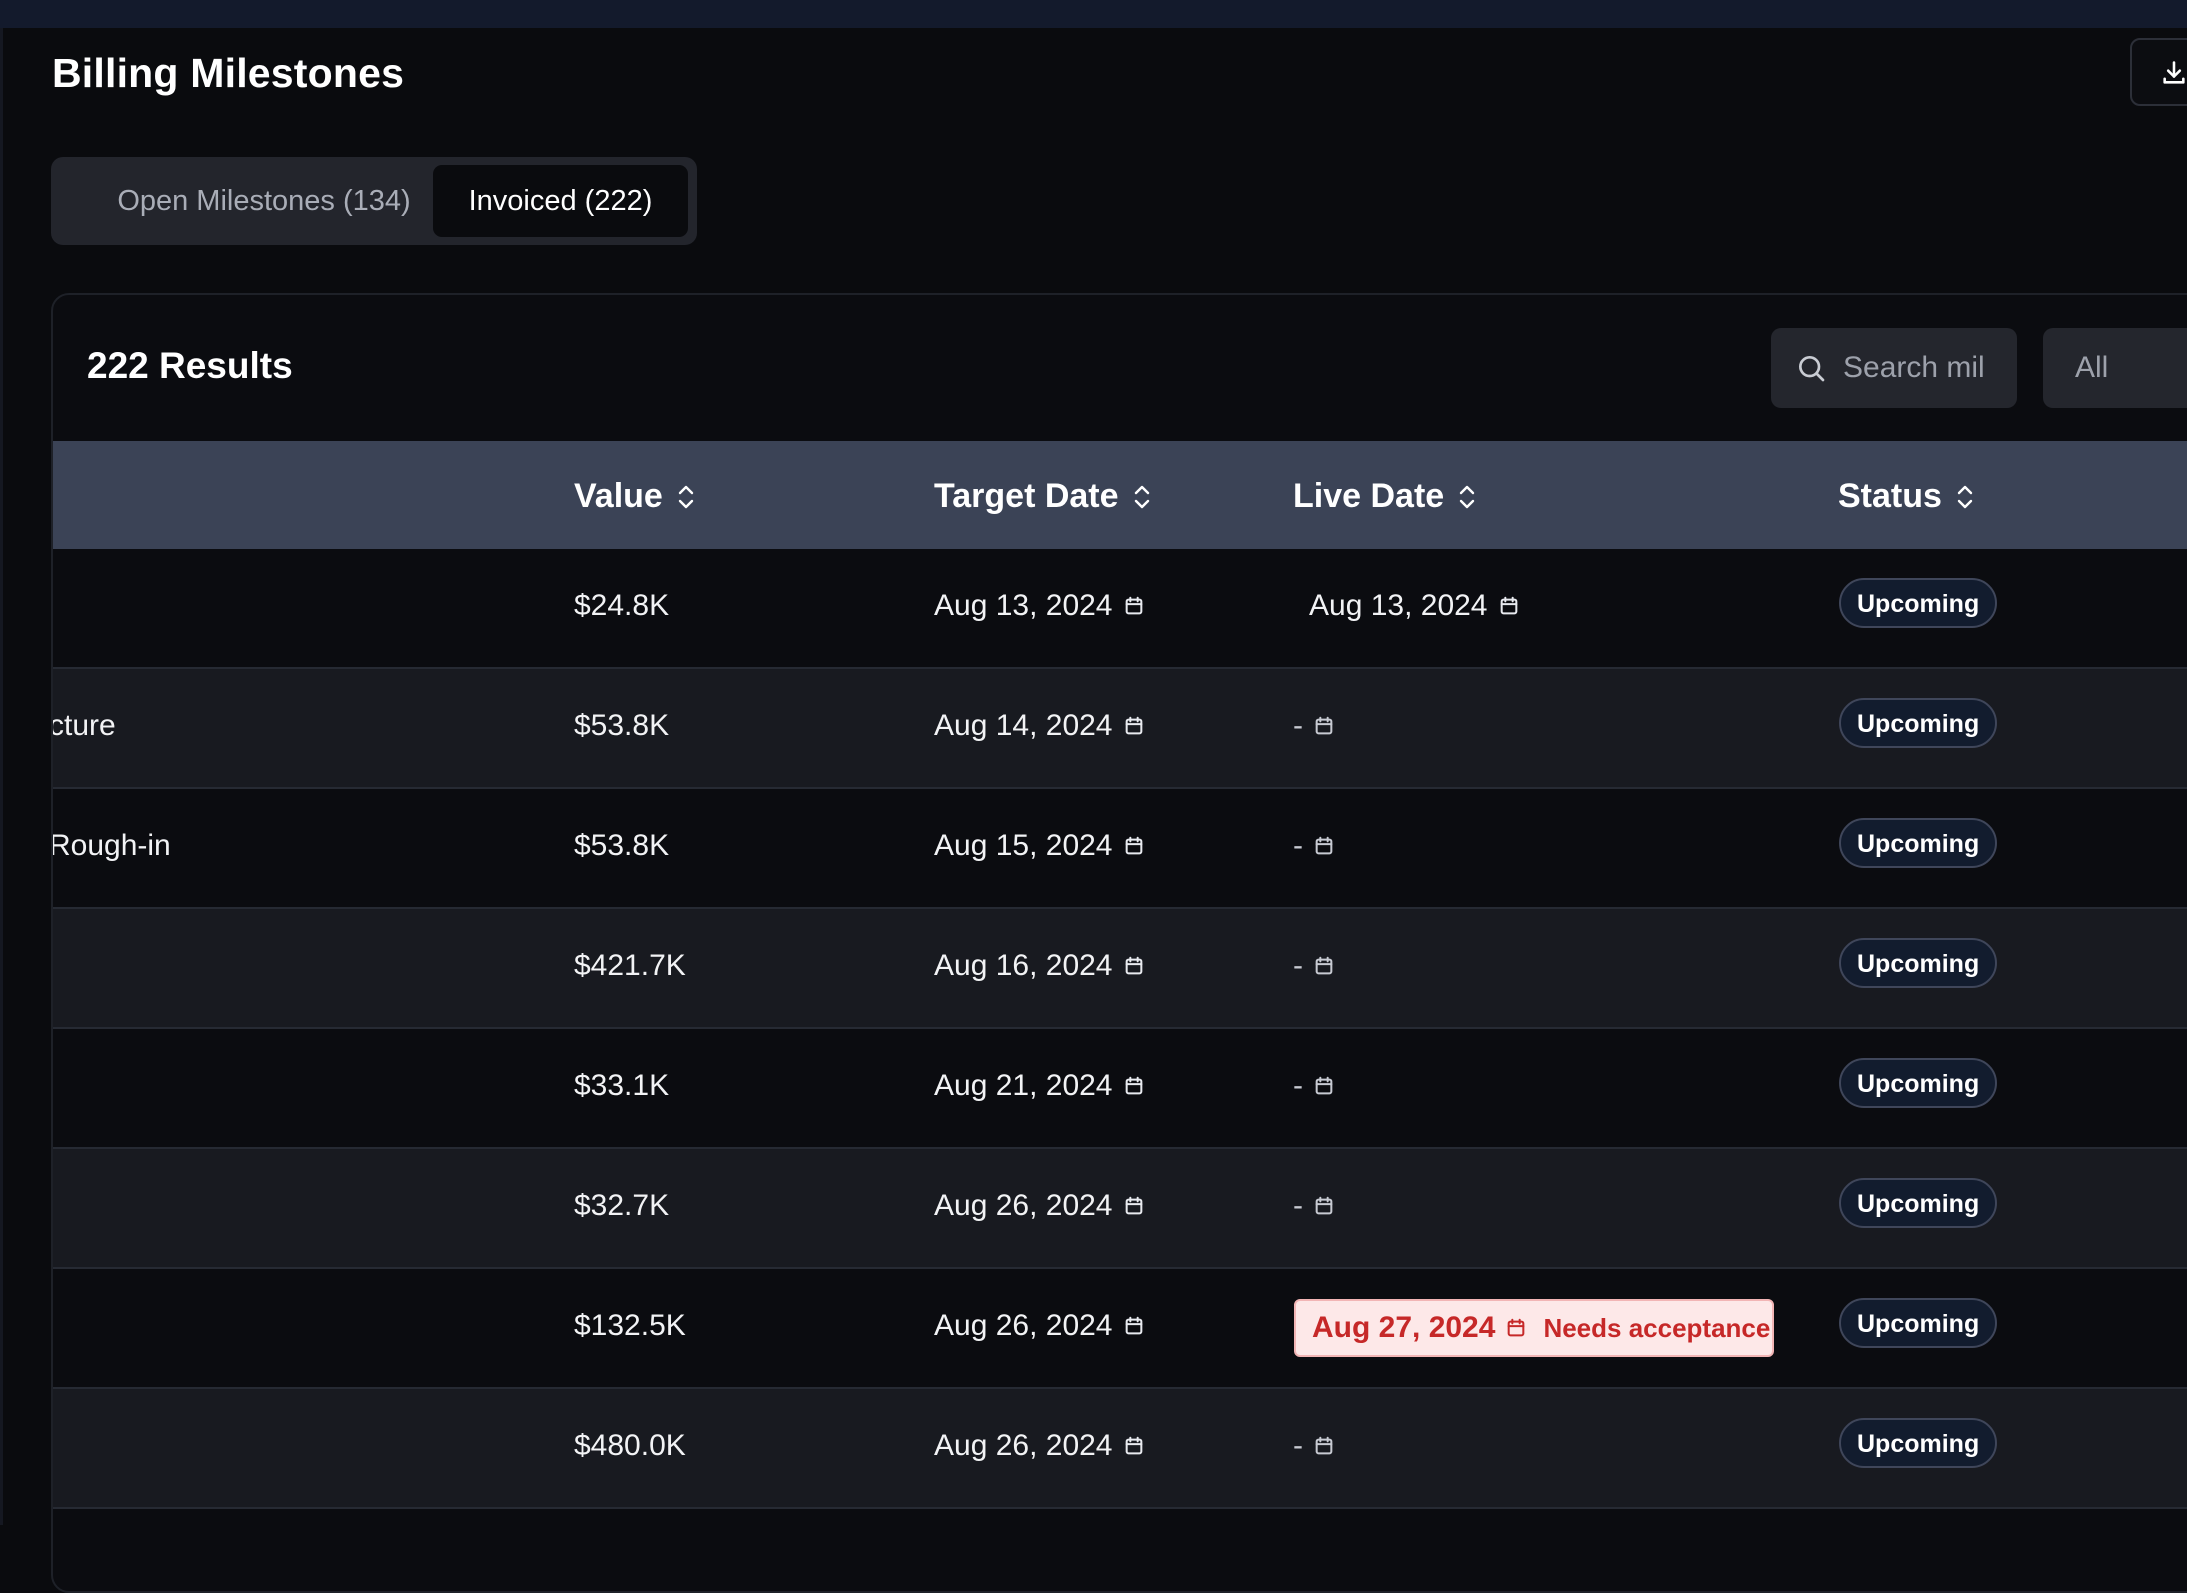 The image size is (2187, 1593). I want to click on column-header-target-date: Target Date, so click(1042, 496).